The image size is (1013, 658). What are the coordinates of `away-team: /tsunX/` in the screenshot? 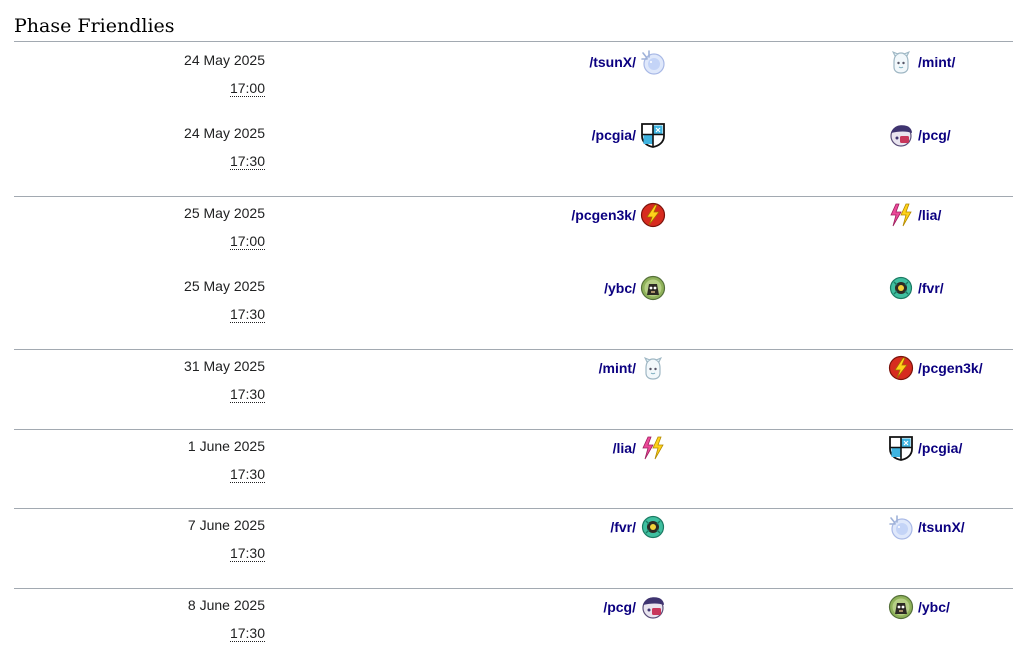 It's located at (926, 527).